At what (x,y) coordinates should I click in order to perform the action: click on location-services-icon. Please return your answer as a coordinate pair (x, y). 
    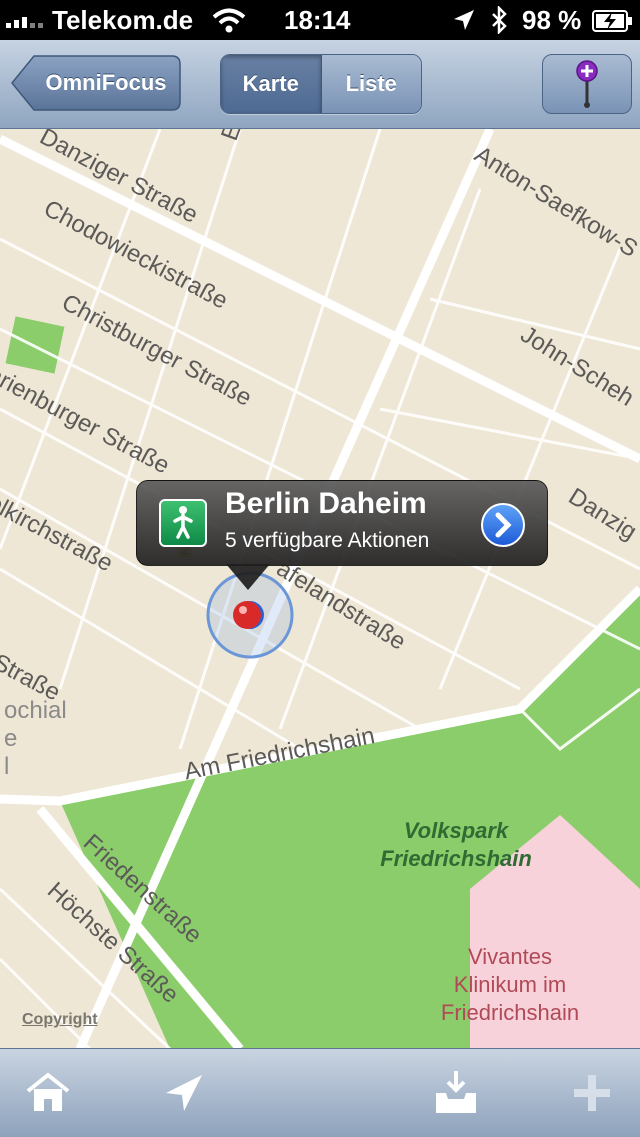
    Looking at the image, I should click on (464, 20).